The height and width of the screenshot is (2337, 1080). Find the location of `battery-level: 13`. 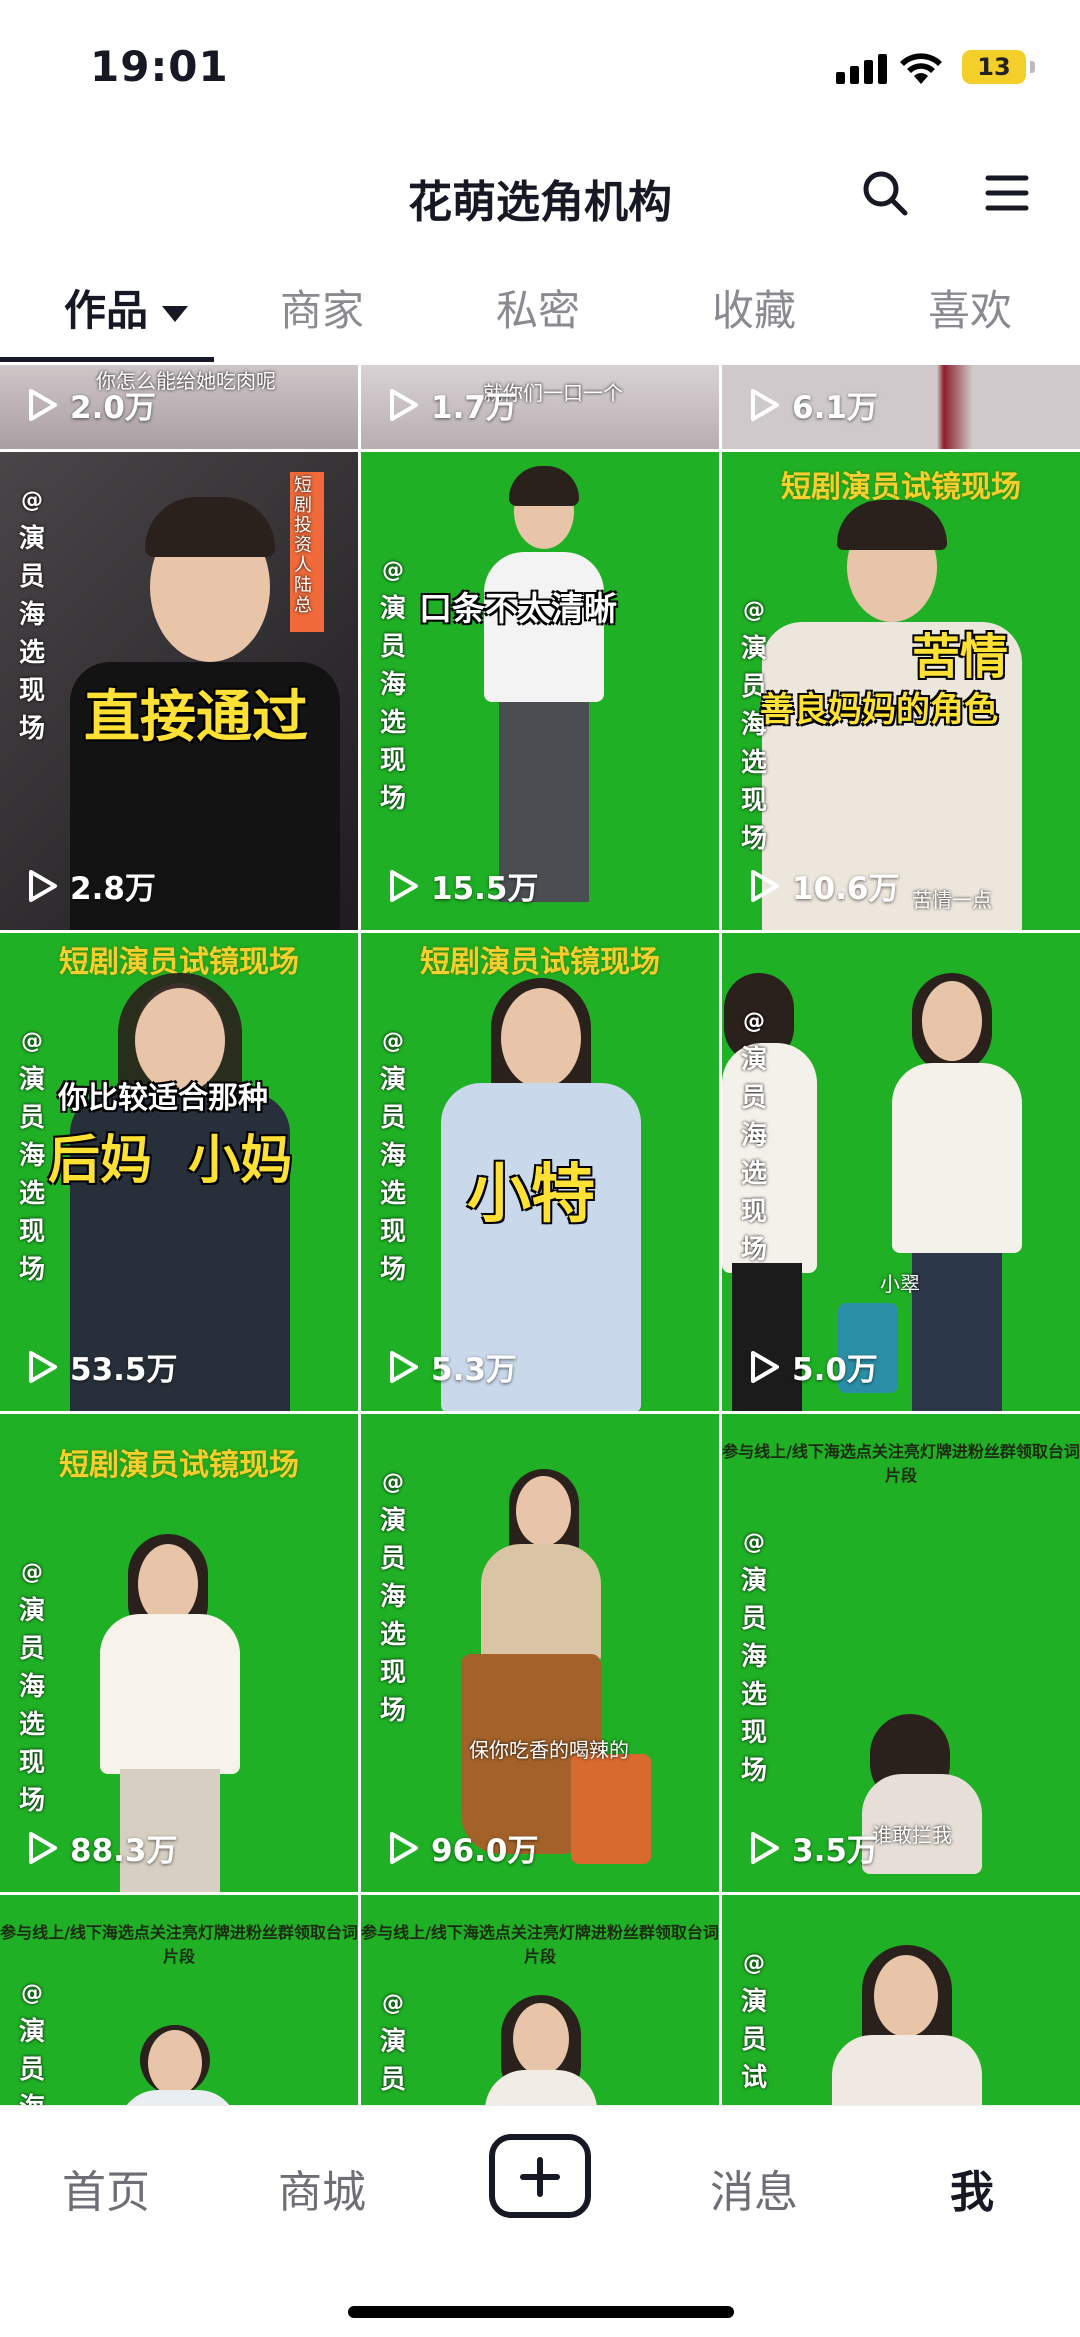

battery-level: 13 is located at coordinates (994, 67).